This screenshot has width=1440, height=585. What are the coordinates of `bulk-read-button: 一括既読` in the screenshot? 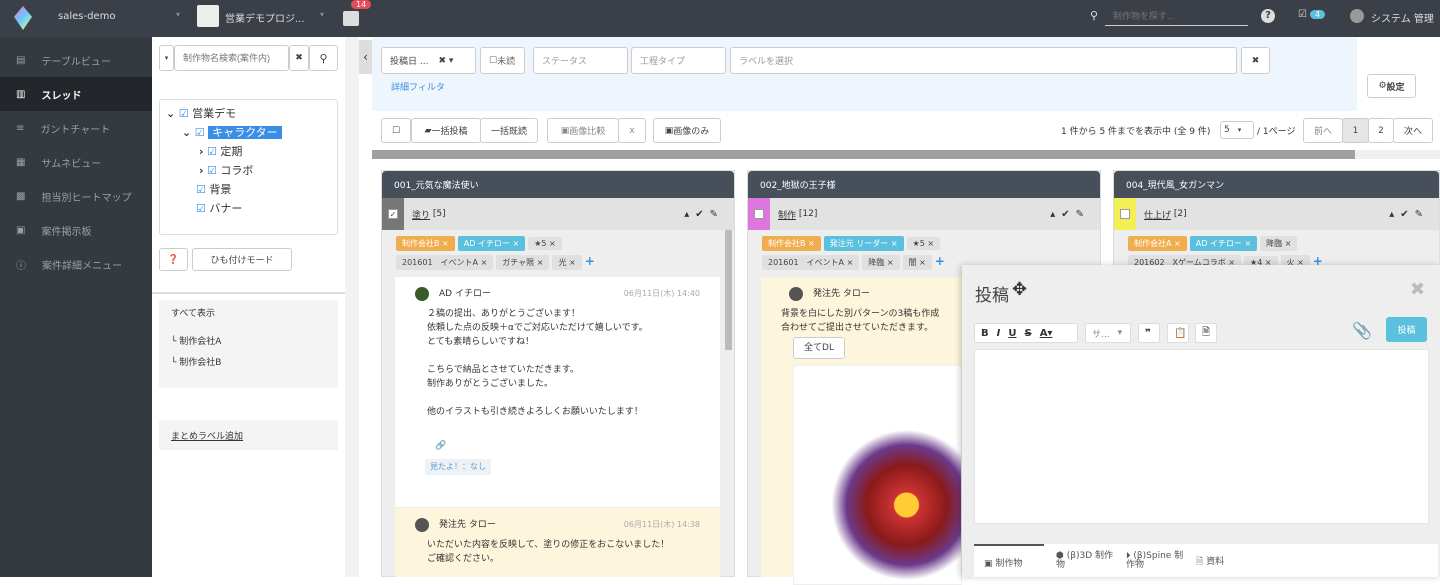 It's located at (509, 130).